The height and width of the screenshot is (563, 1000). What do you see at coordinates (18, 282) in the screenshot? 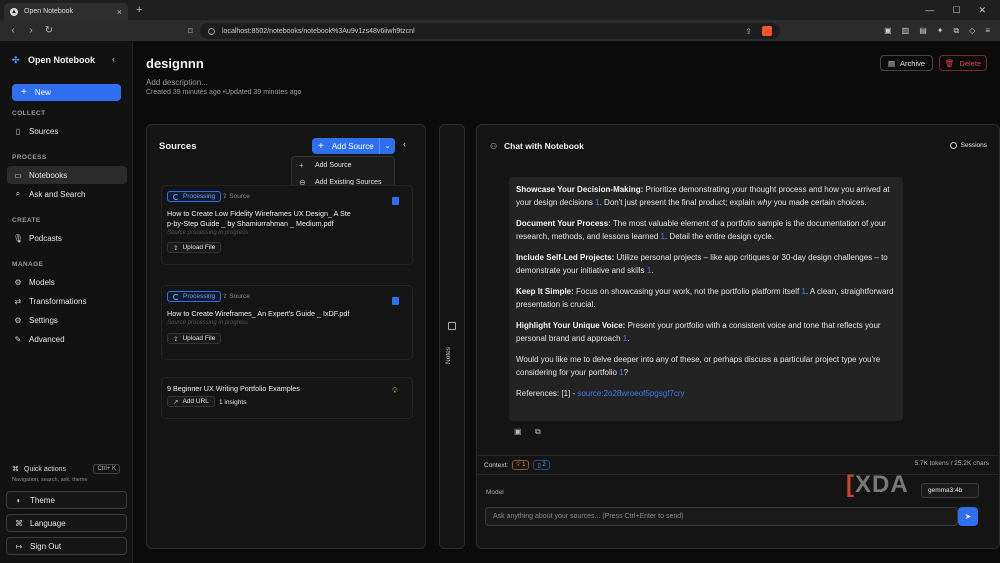
I see `bot-icon: ⚙` at bounding box center [18, 282].